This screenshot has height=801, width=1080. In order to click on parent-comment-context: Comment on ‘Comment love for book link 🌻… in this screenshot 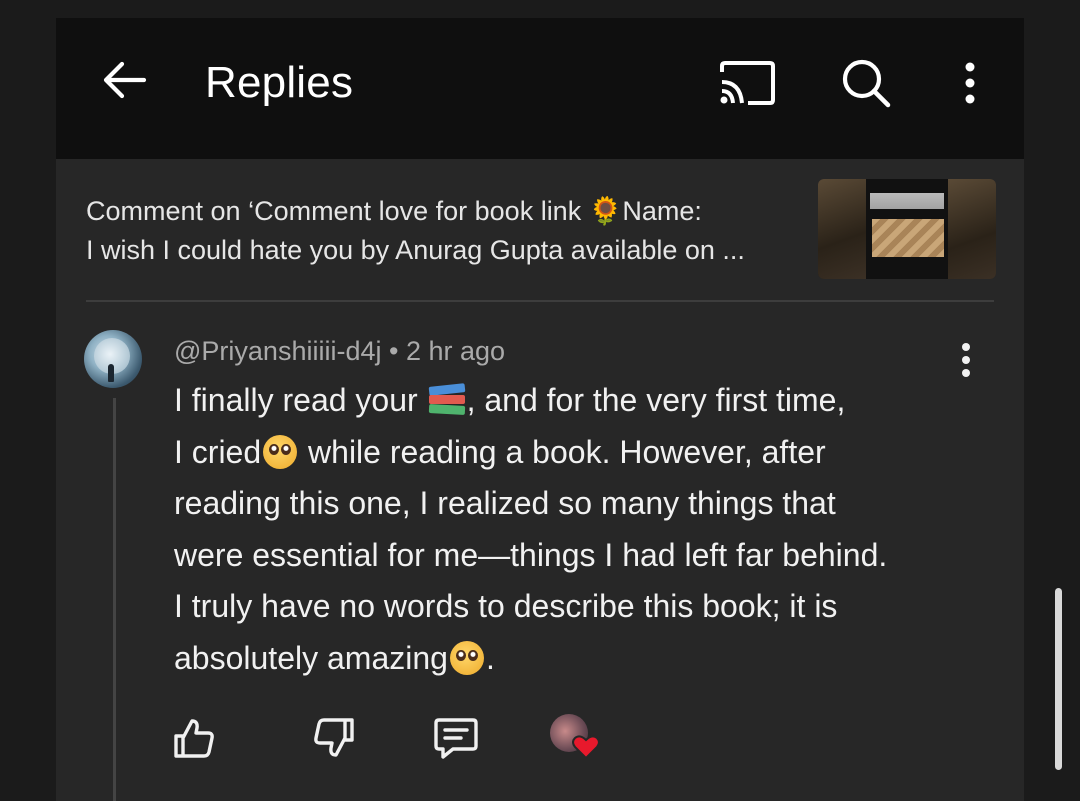, I will do `click(541, 240)`.